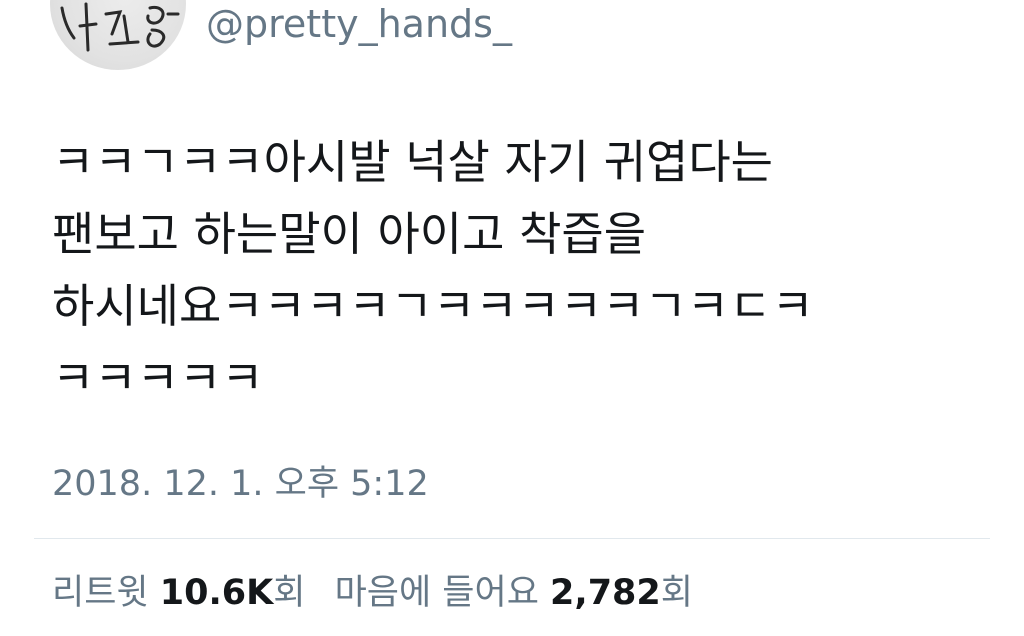 The height and width of the screenshot is (636, 1024). I want to click on like-value: 2,782, so click(605, 593).